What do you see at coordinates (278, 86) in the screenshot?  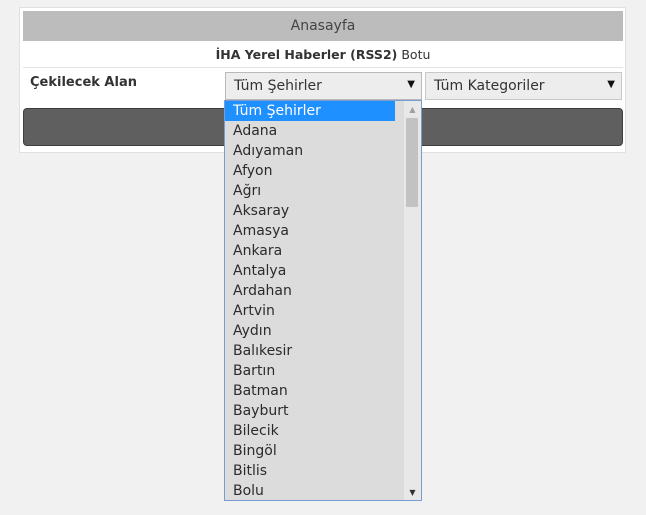 I see `city-select-value: Tüm Şehirler` at bounding box center [278, 86].